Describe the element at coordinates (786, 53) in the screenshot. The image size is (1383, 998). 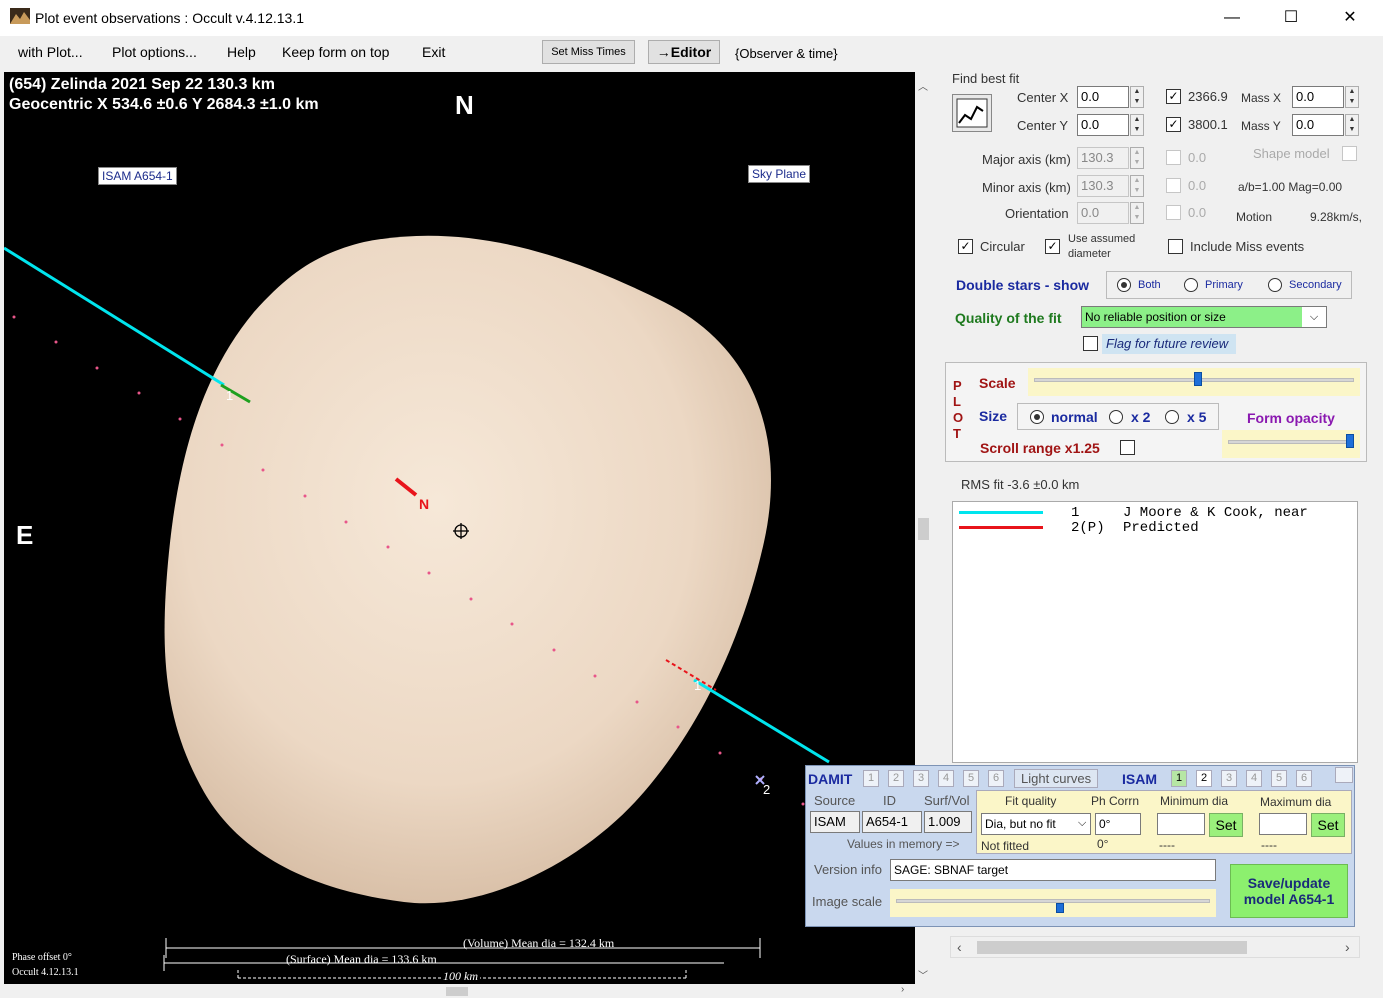
I see `observer-time-menu: {Observer & time}` at that location.